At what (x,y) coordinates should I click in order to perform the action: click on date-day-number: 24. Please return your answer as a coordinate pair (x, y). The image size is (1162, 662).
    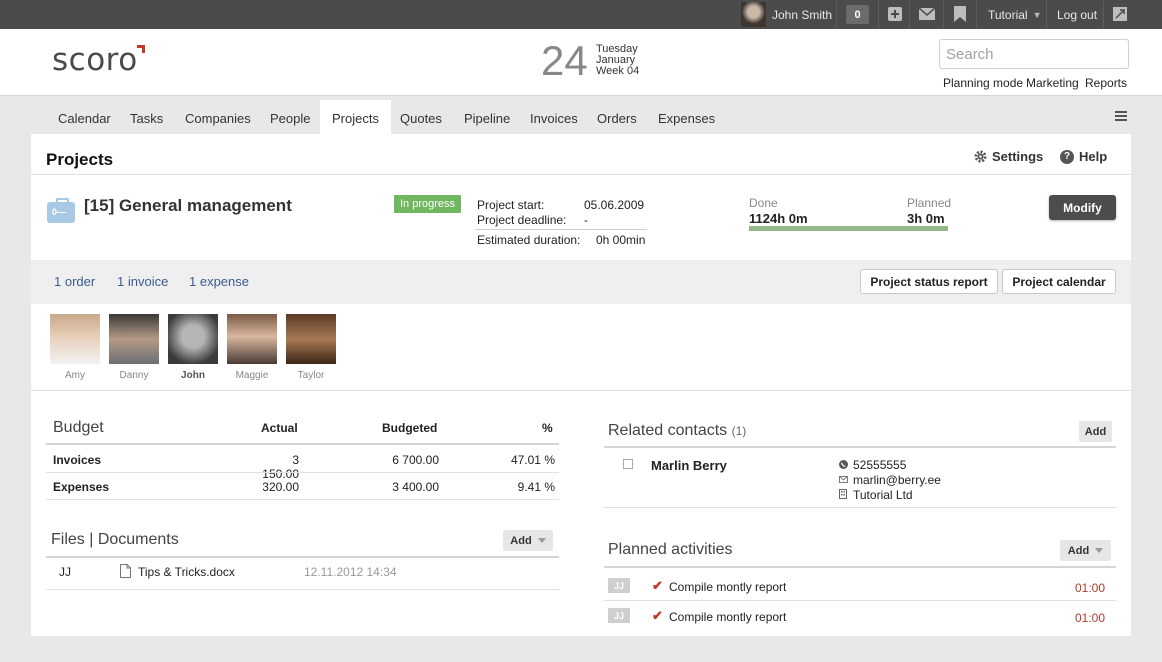
    Looking at the image, I should click on (564, 60).